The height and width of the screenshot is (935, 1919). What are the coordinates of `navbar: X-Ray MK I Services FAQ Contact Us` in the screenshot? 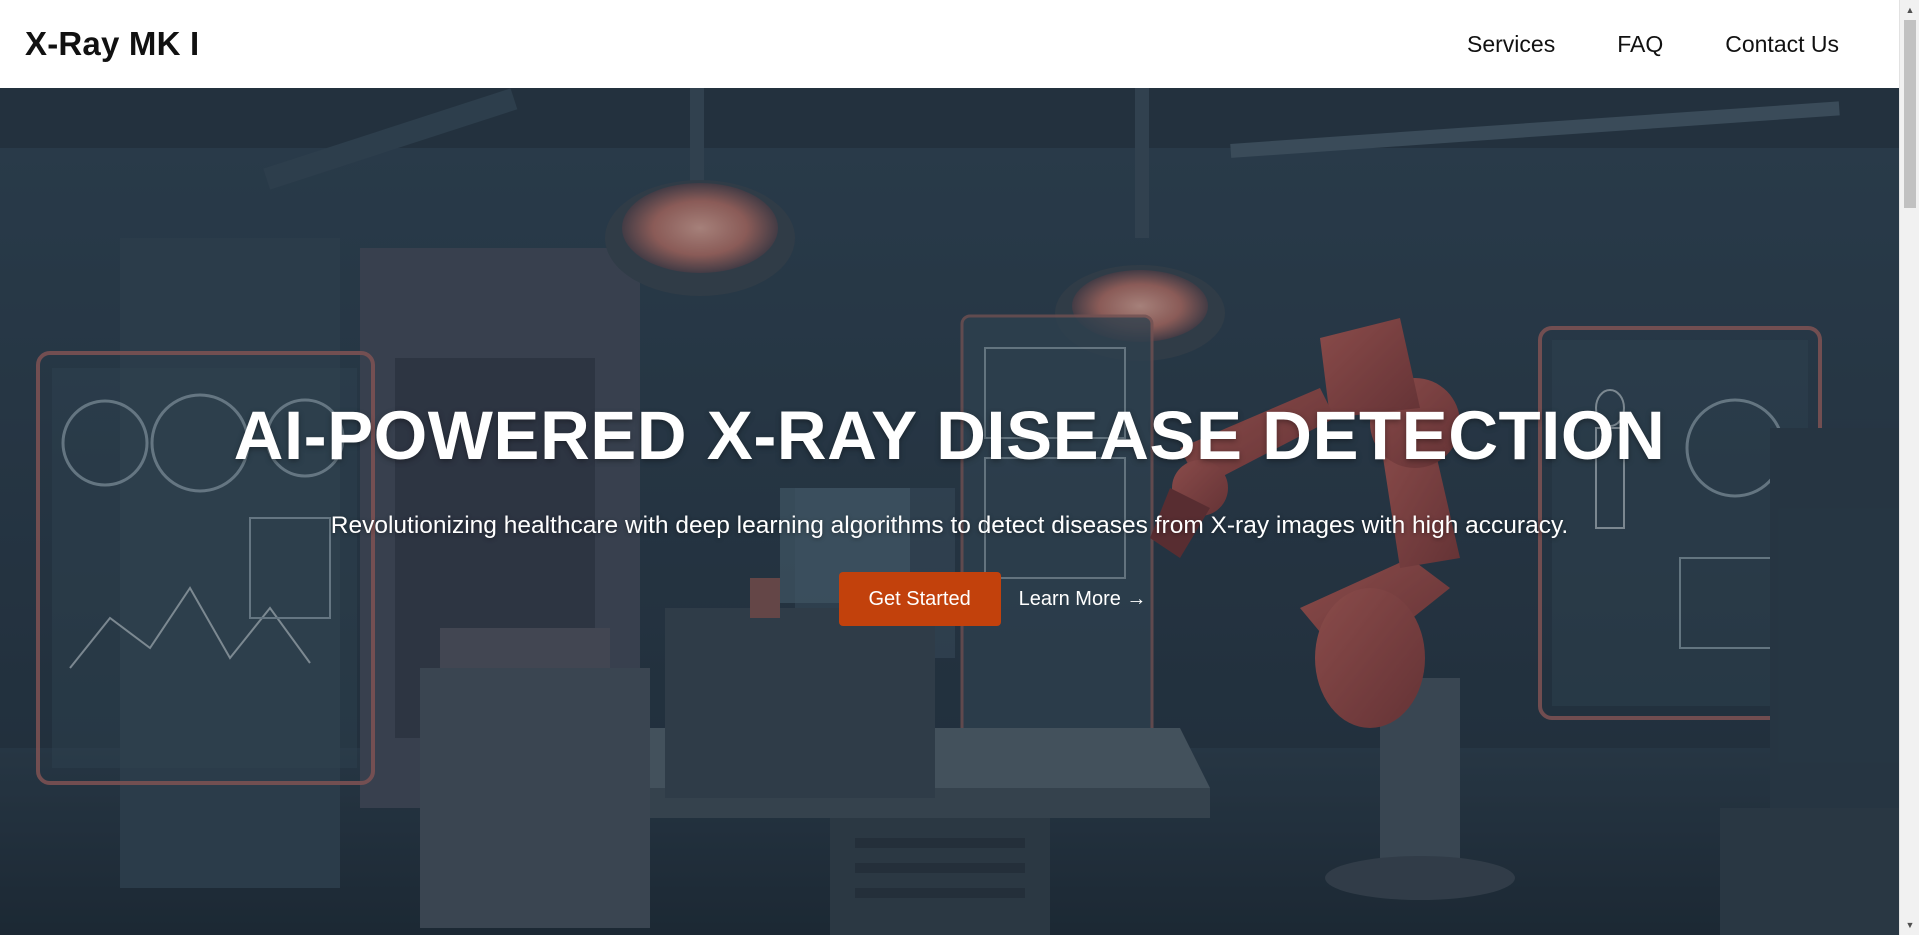 It's located at (949, 44).